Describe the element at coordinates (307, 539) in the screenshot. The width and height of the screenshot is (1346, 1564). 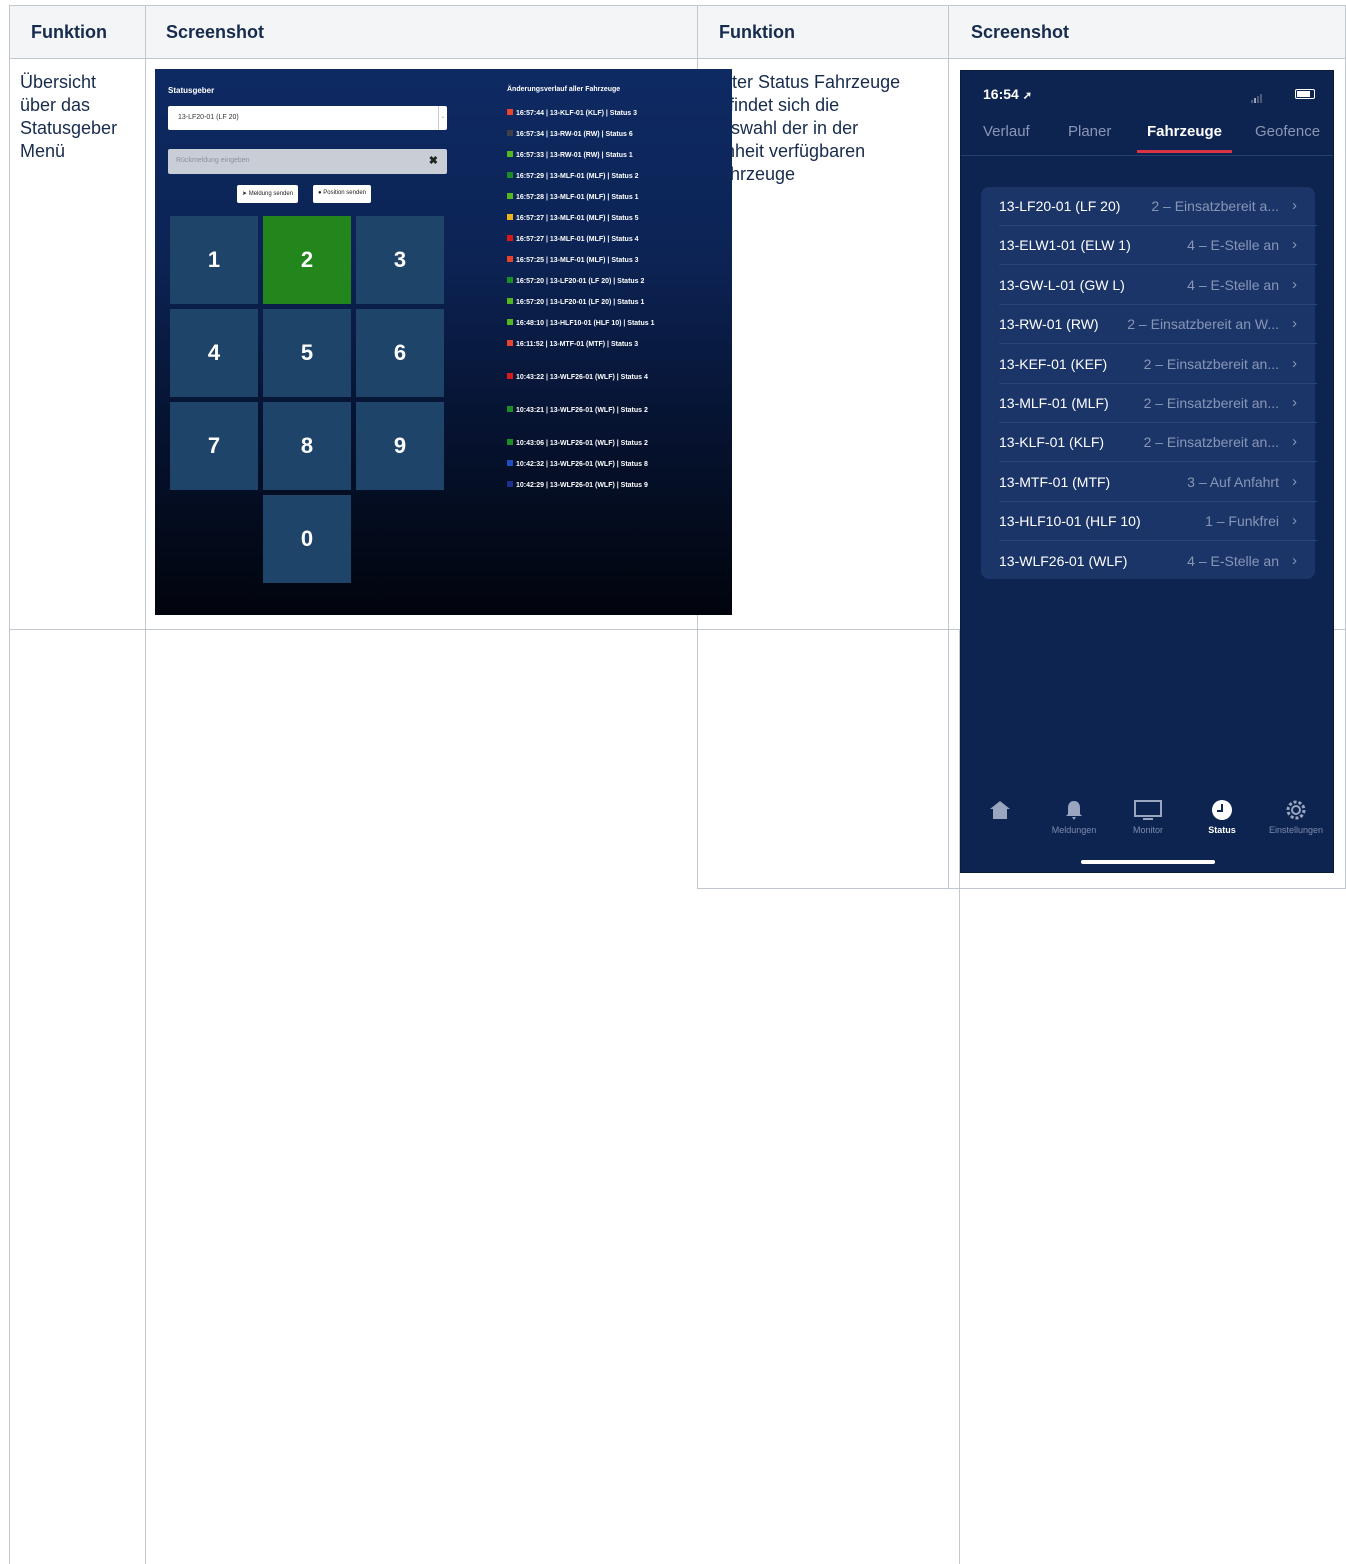
I see `status-key-0: 0` at that location.